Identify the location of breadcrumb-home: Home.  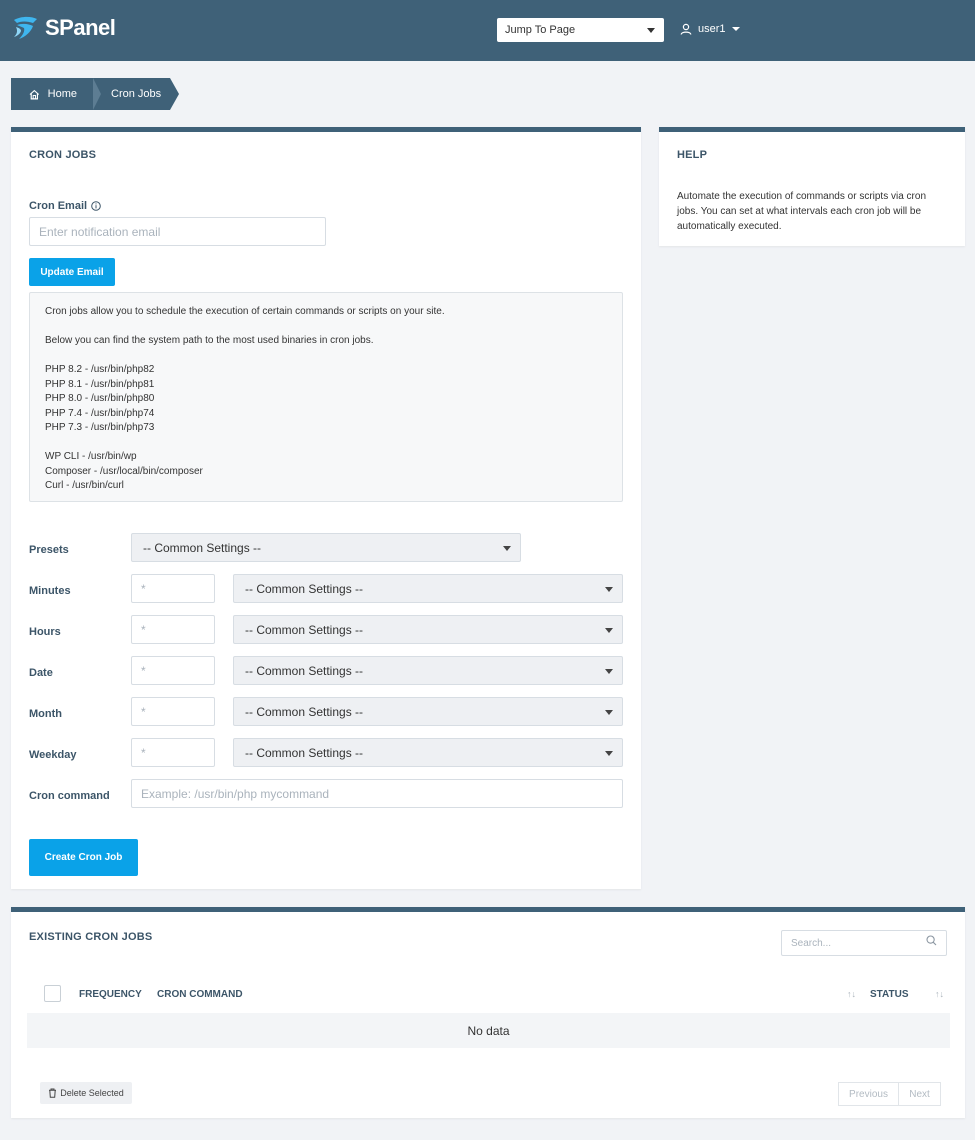
(56, 94).